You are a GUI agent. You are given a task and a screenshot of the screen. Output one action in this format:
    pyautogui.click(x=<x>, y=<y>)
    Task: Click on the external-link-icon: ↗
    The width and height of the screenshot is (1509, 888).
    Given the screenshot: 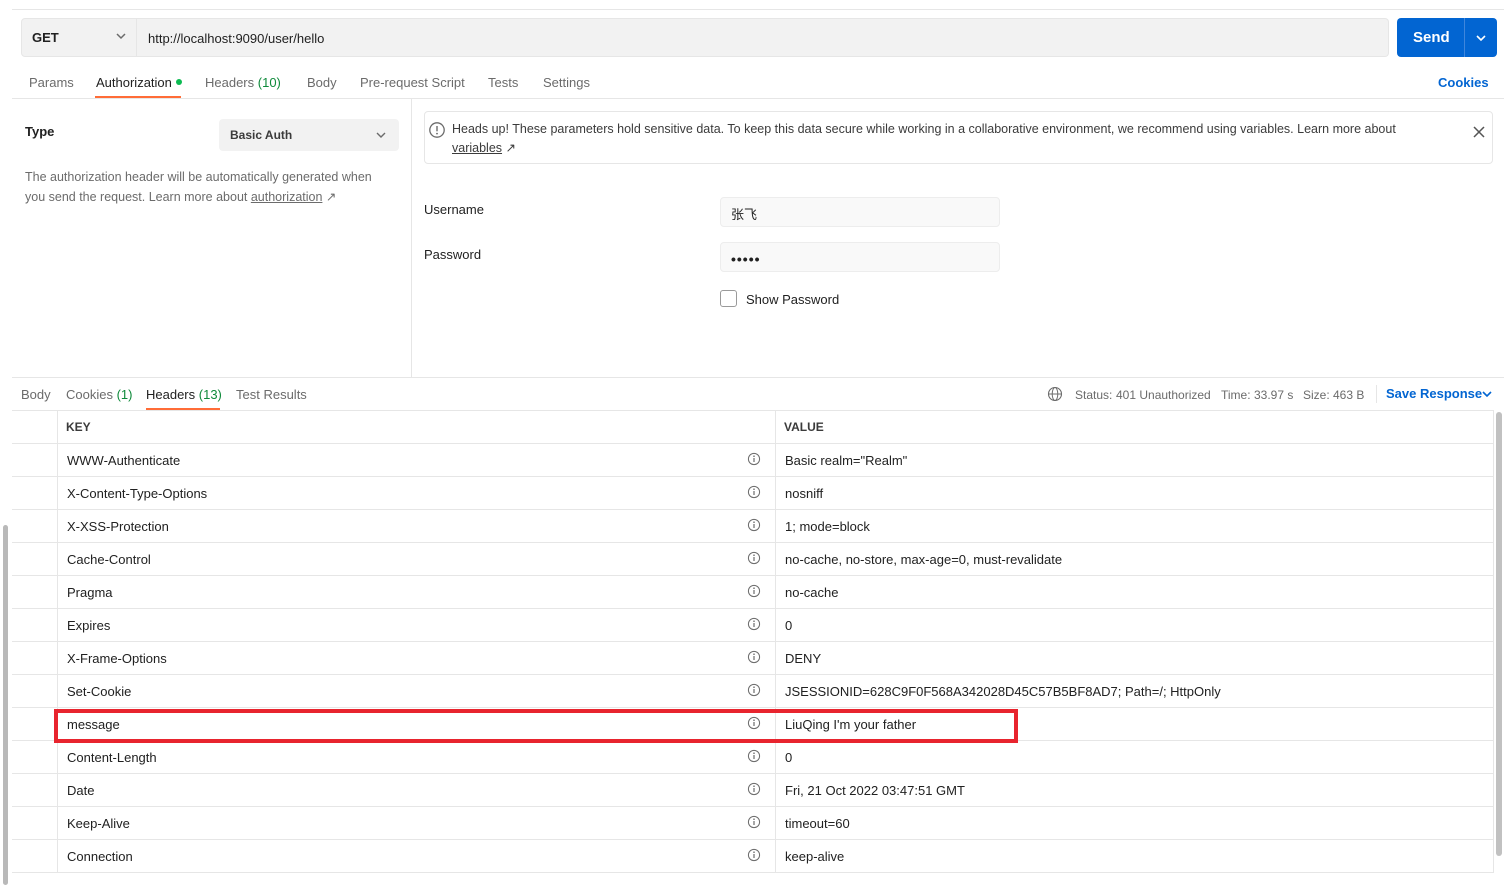 What is the action you would take?
    pyautogui.click(x=510, y=148)
    